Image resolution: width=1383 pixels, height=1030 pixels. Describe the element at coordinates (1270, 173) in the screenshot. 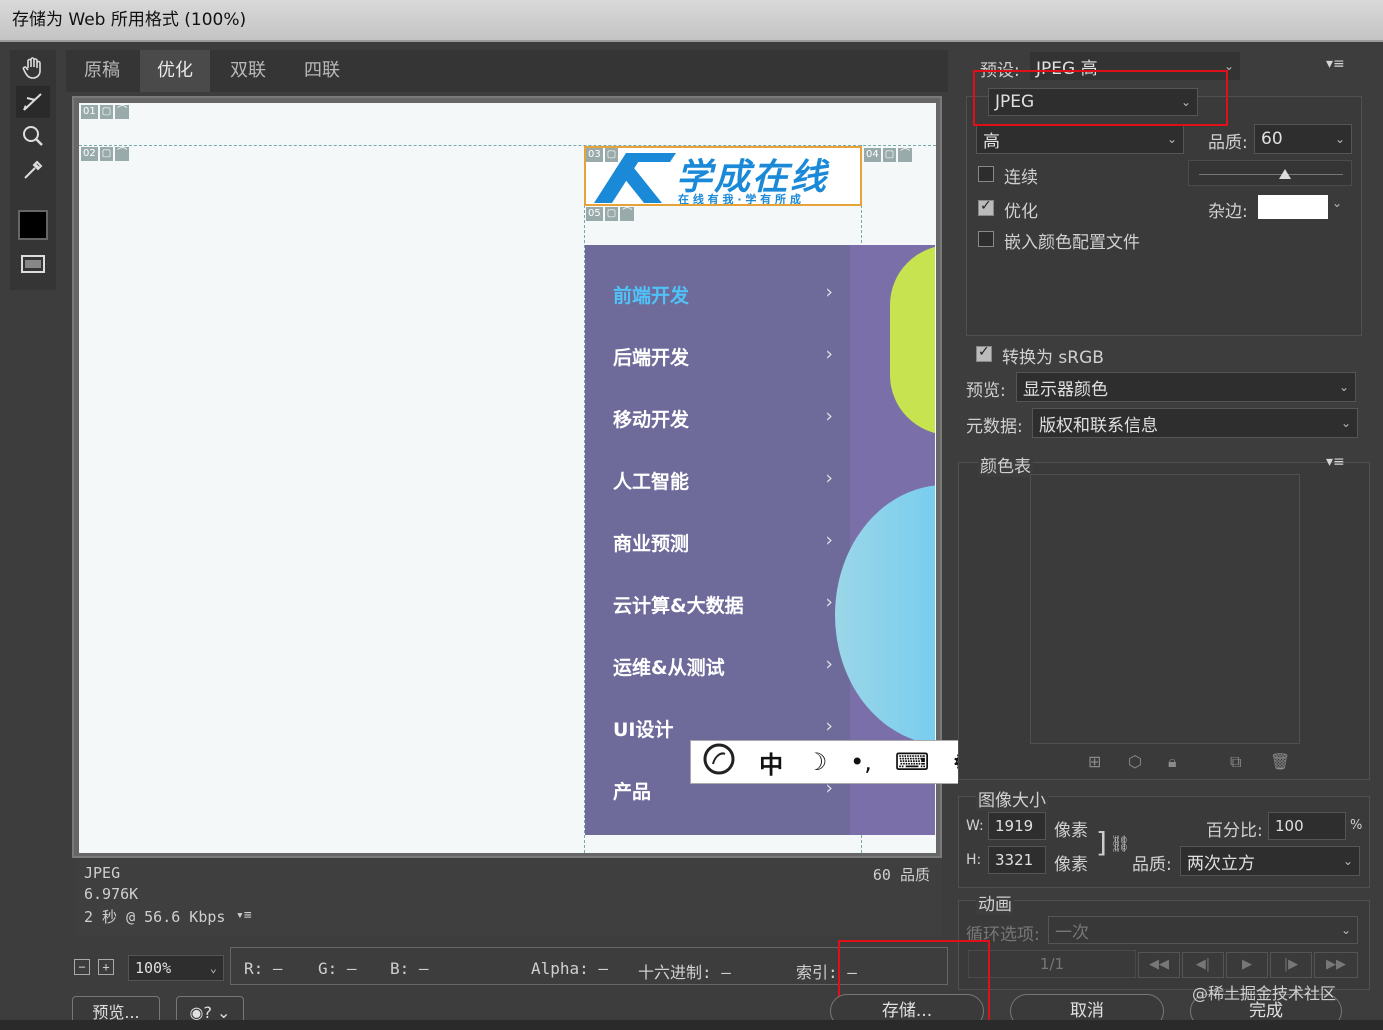

I see `quality-slider` at that location.